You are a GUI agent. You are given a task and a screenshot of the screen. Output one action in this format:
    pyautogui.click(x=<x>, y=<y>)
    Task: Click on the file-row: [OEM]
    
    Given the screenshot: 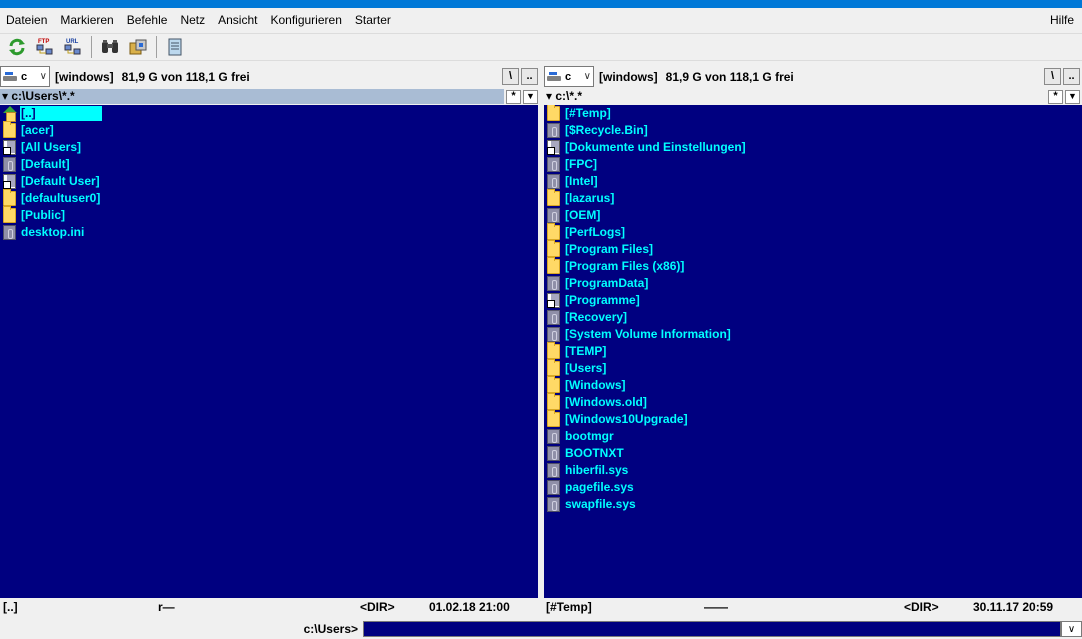 What is the action you would take?
    pyautogui.click(x=813, y=215)
    